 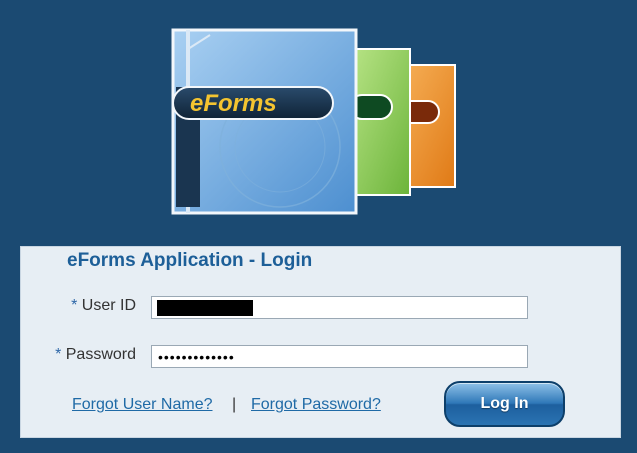 What do you see at coordinates (108, 305) in the screenshot?
I see `user-id-label-text: User ID` at bounding box center [108, 305].